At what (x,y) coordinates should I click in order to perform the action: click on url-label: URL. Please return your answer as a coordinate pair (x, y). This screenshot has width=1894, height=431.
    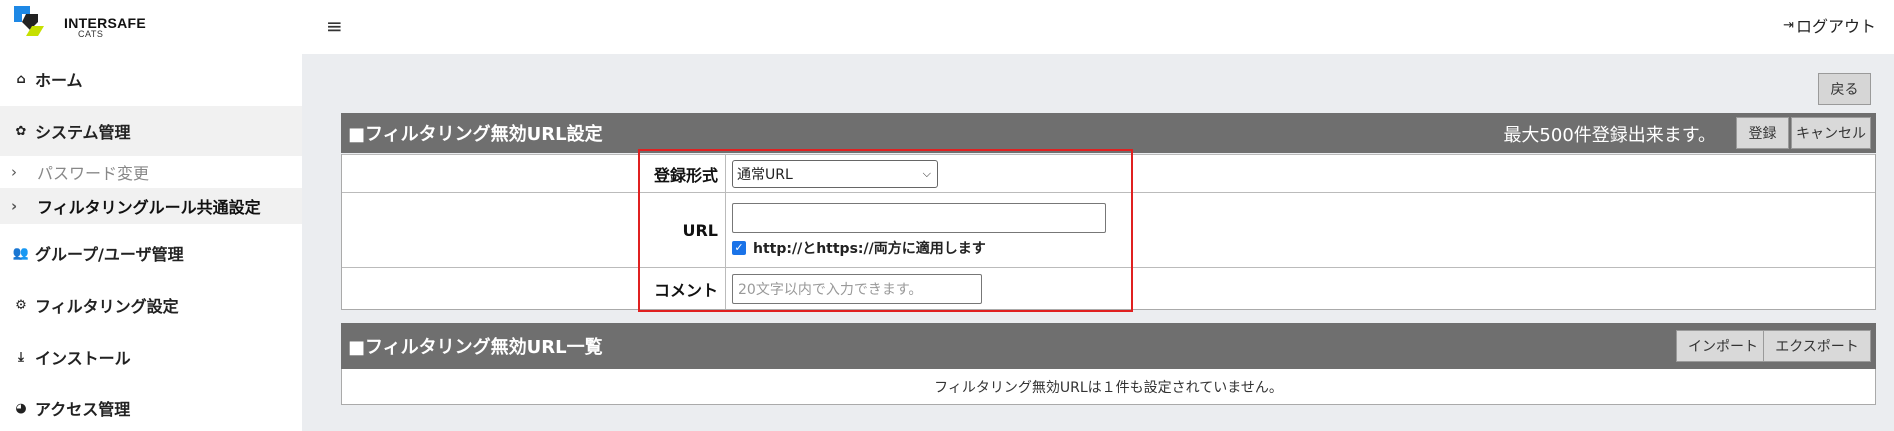
    Looking at the image, I should click on (534, 230).